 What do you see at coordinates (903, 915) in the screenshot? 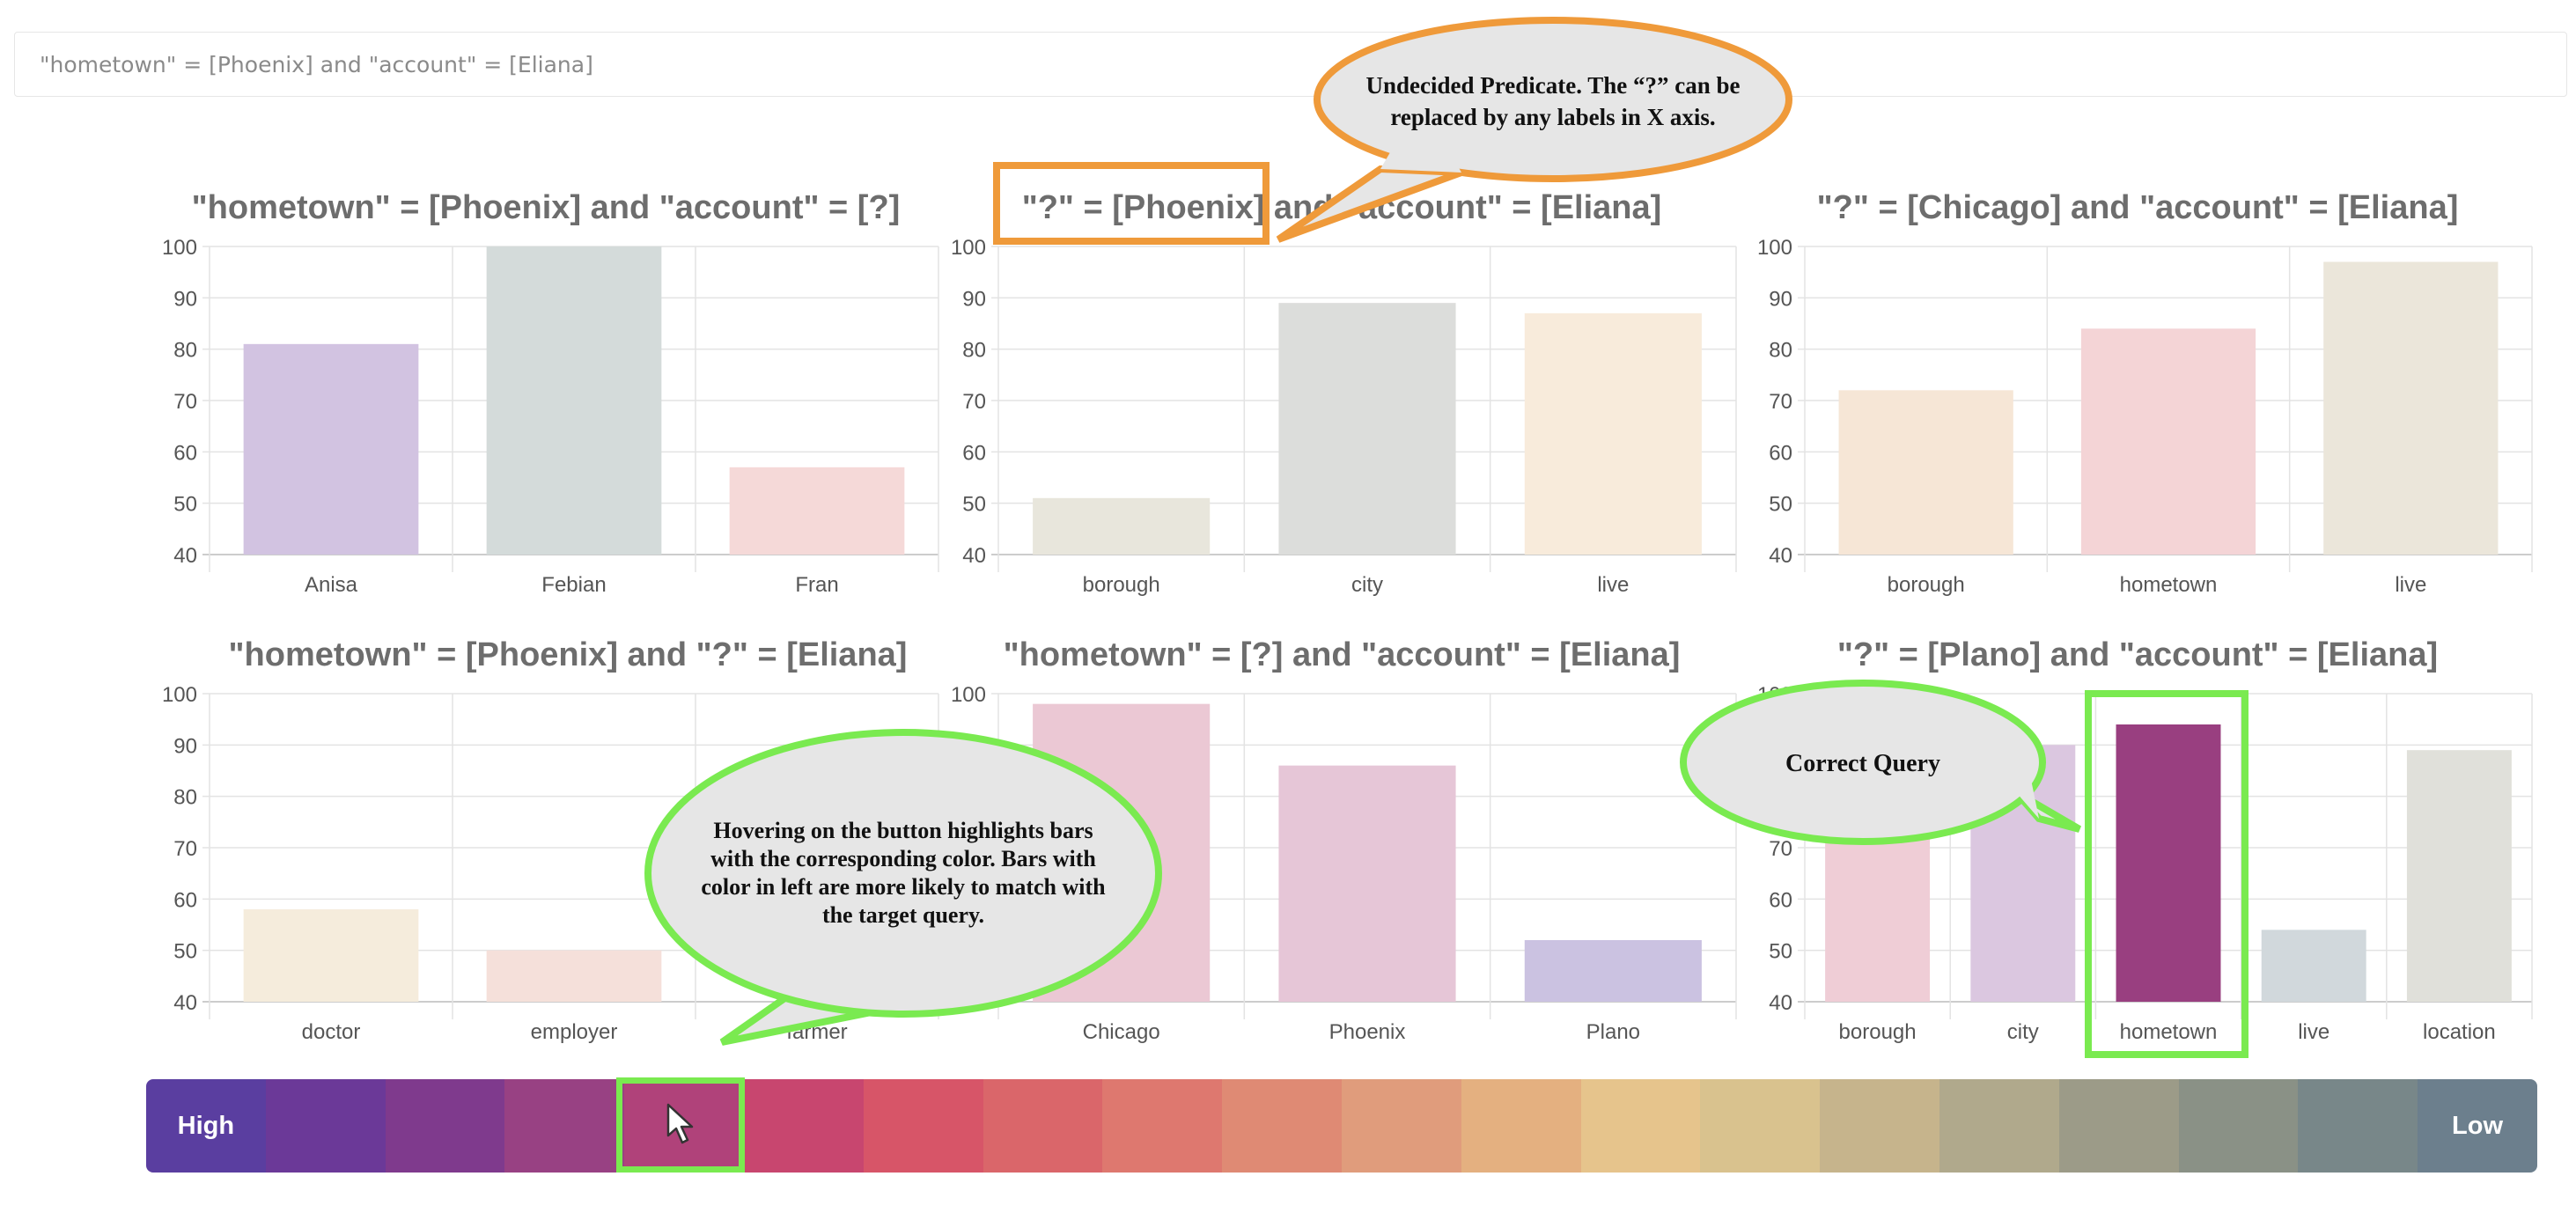
I see `callout-text: the target query.` at bounding box center [903, 915].